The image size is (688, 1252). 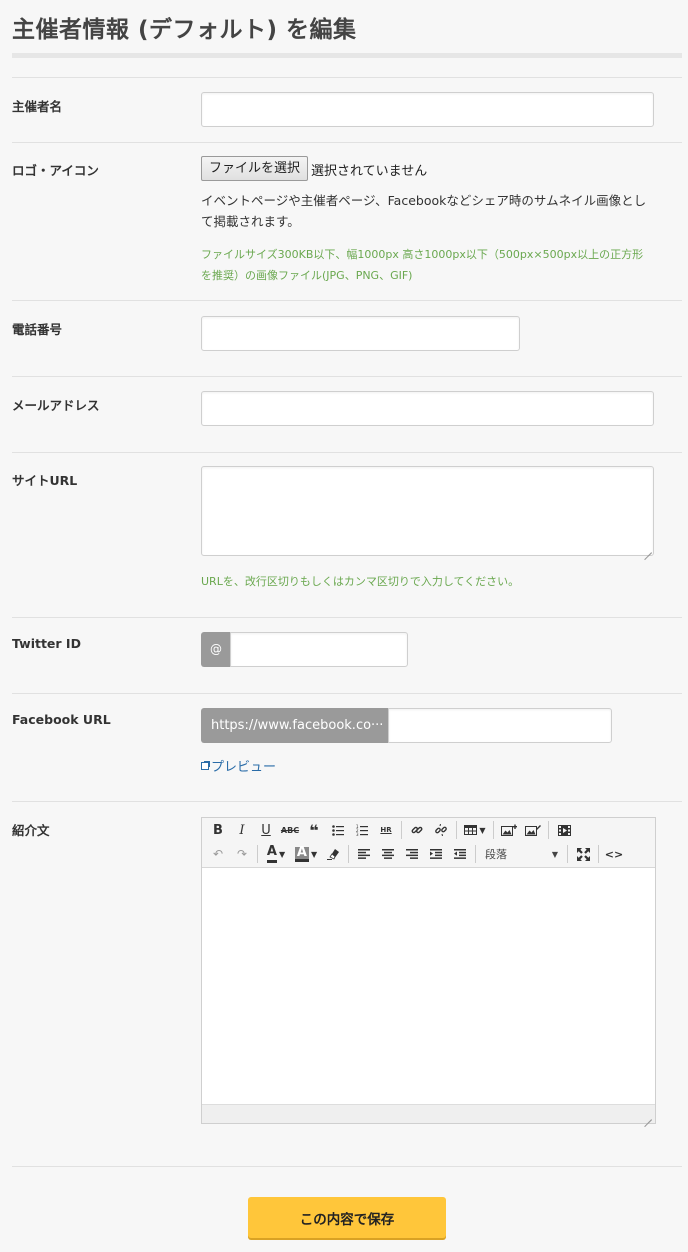 I want to click on preview-link: プレビュー, so click(x=238, y=765).